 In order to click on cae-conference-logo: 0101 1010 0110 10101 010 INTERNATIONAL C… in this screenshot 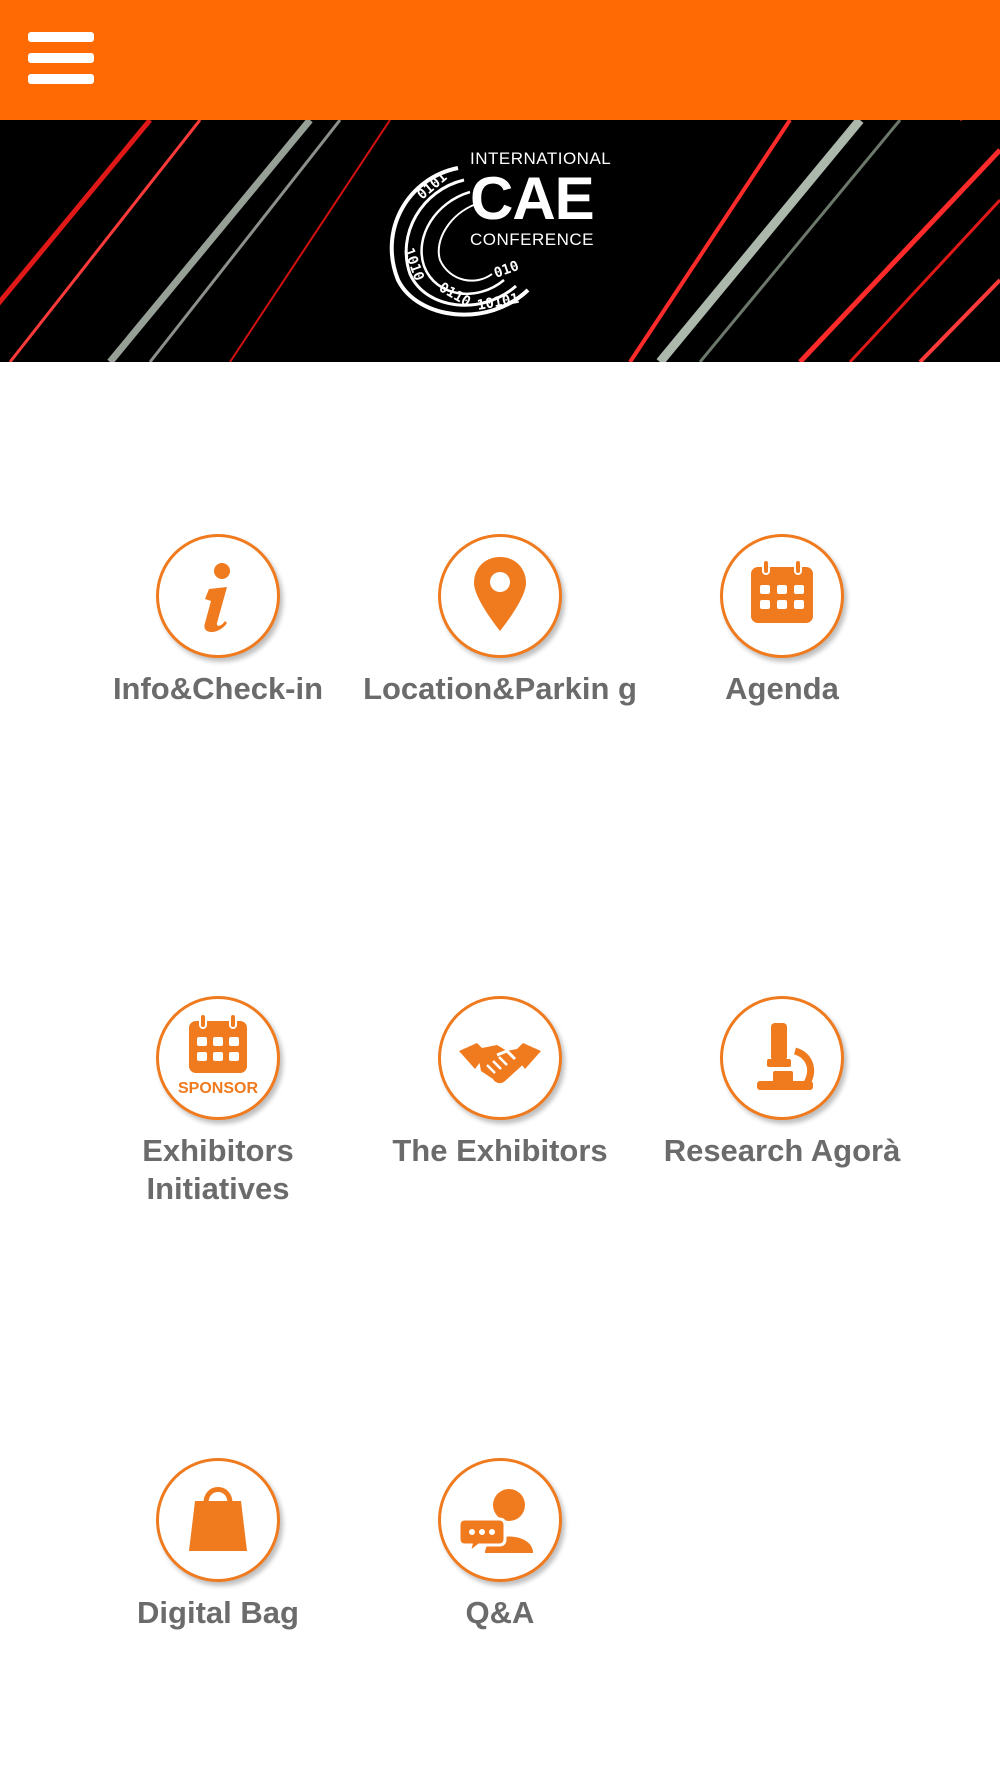, I will do `click(494, 240)`.